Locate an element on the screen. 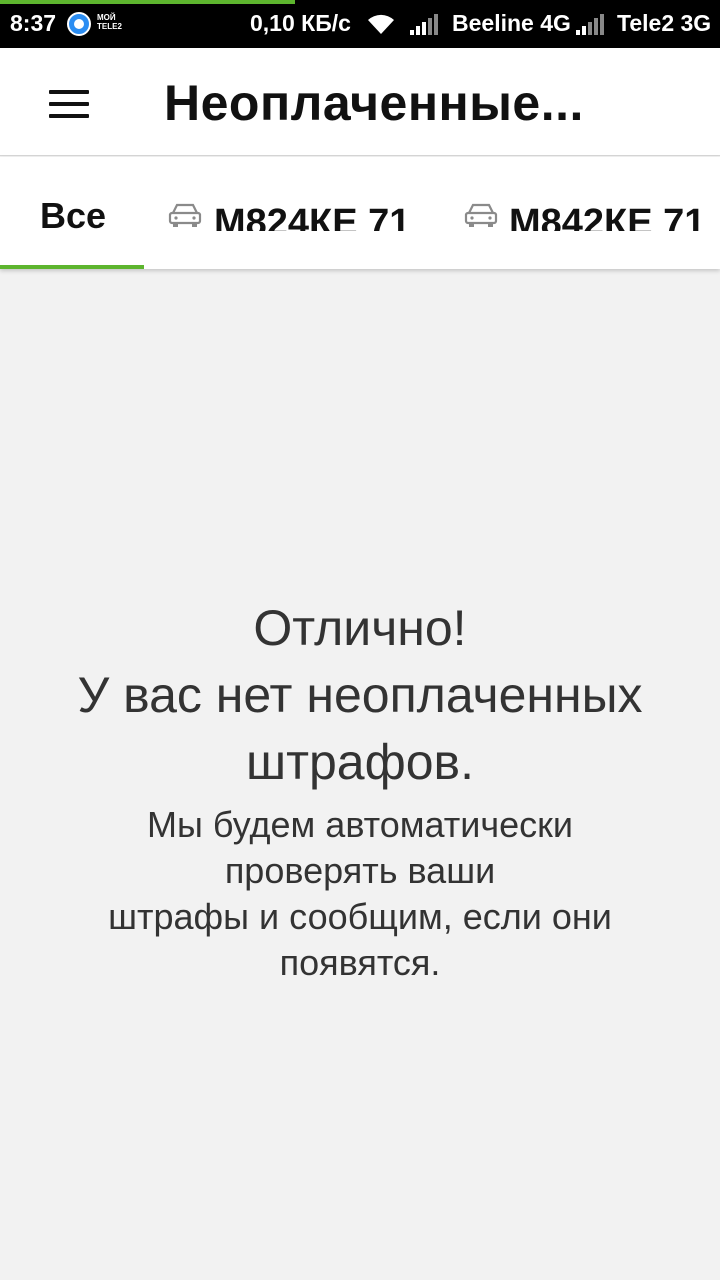 The width and height of the screenshot is (720, 1280). tab-all: Все is located at coordinates (72, 213).